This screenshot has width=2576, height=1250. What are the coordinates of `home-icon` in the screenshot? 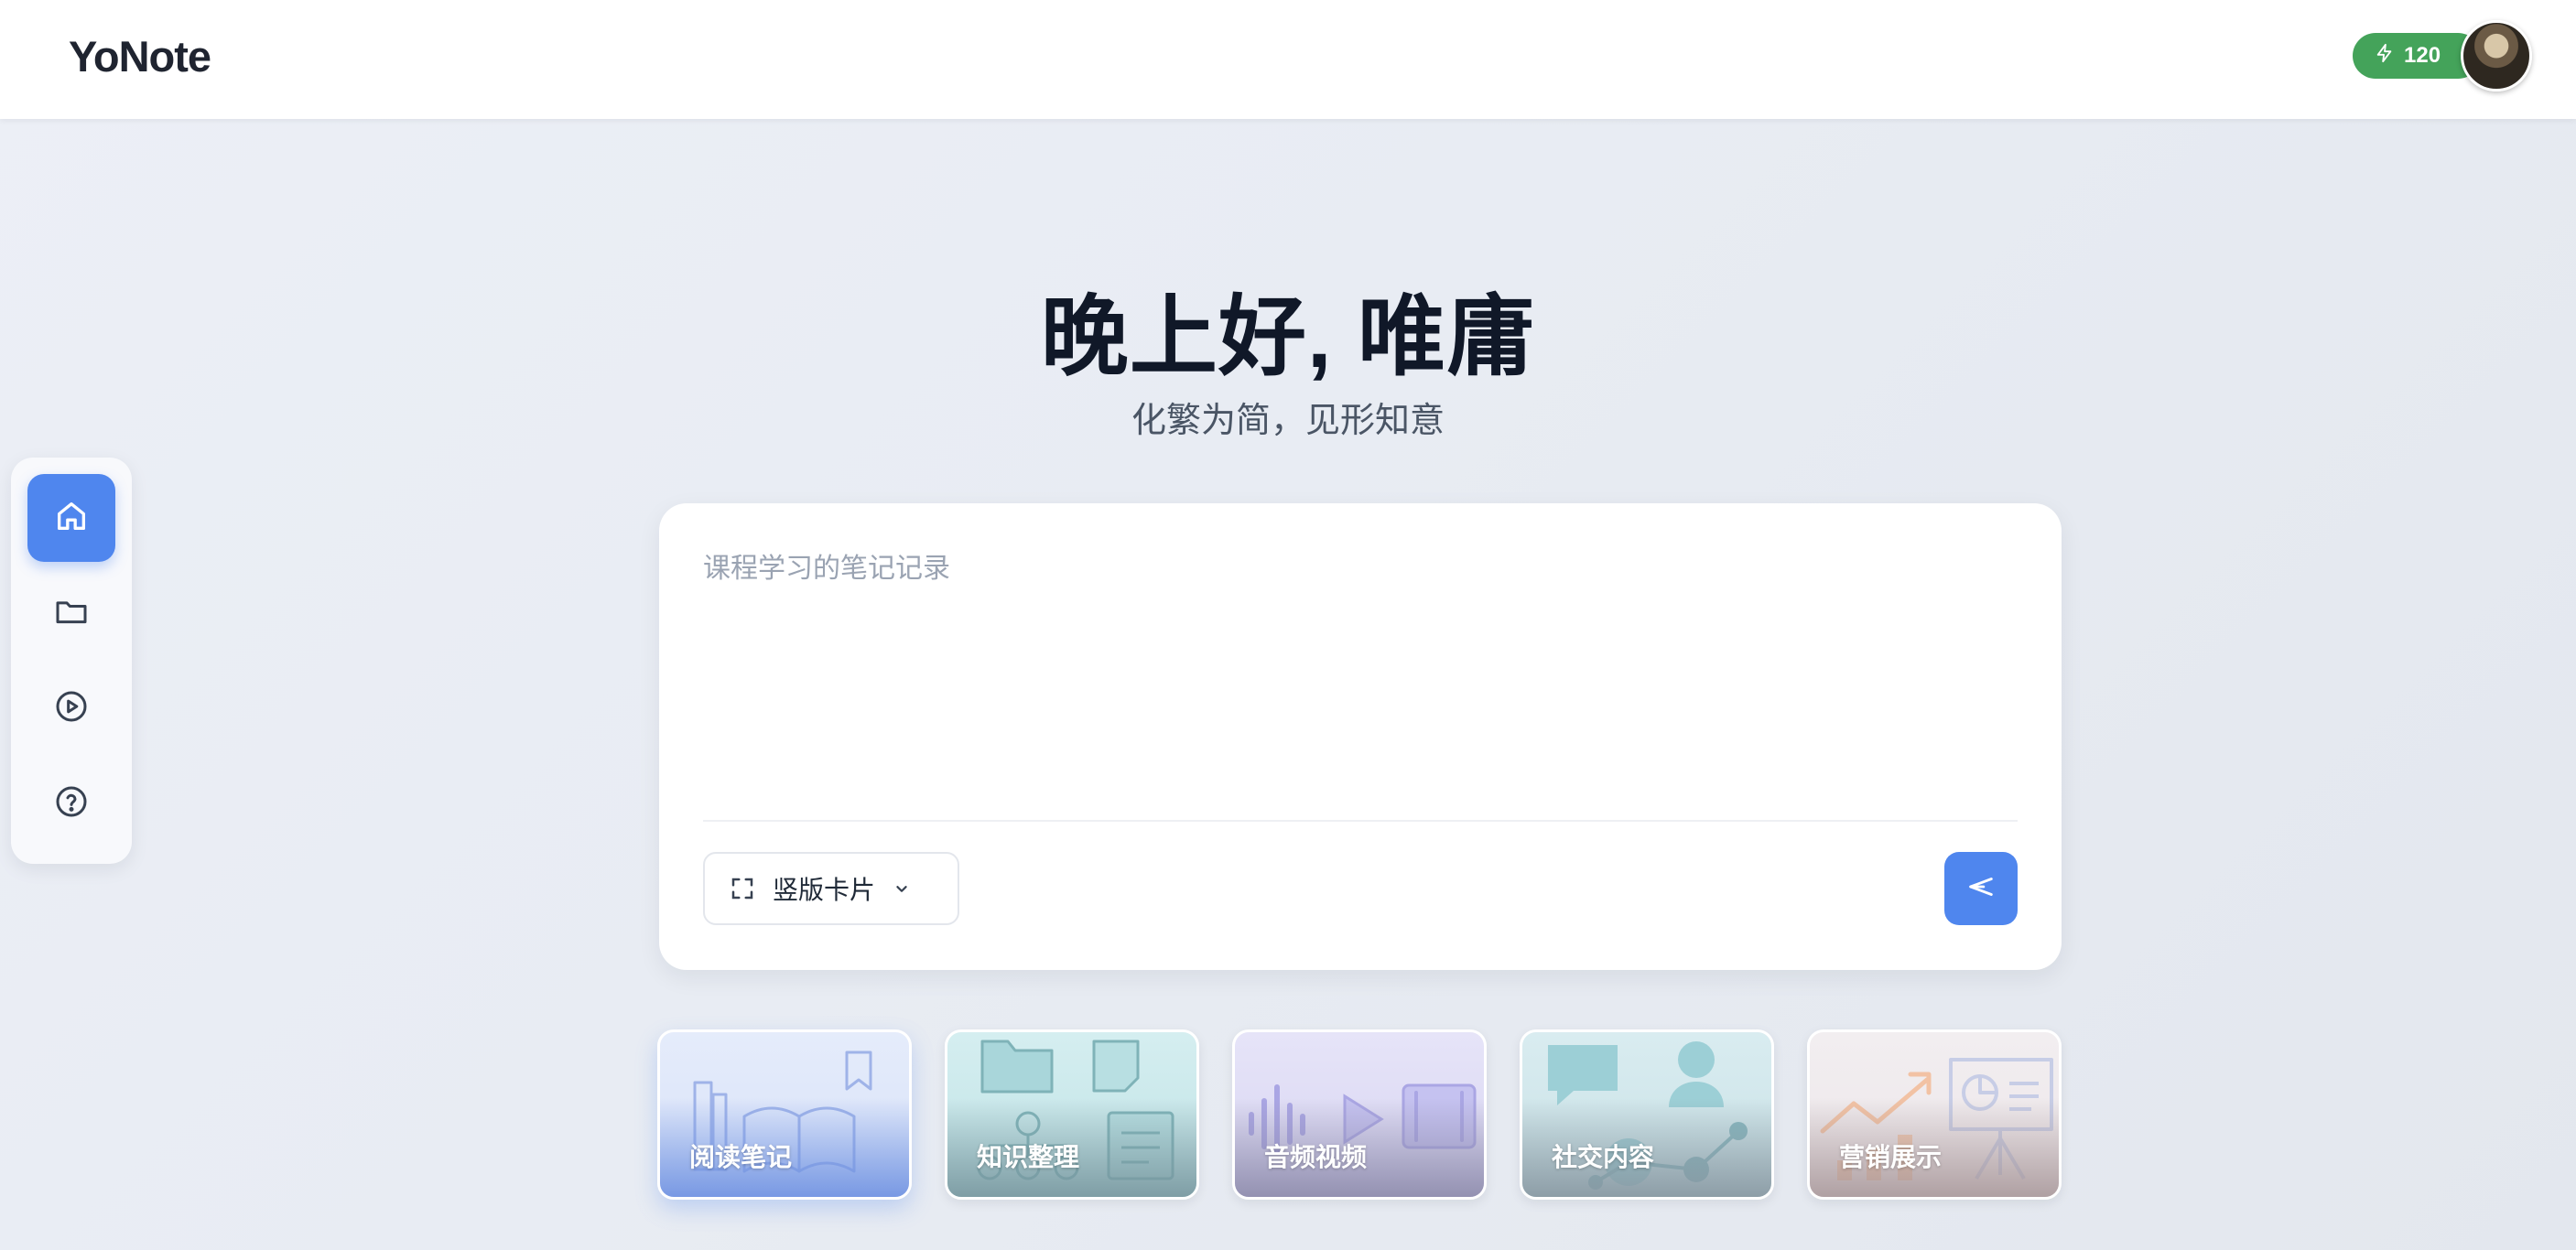 It's located at (72, 518).